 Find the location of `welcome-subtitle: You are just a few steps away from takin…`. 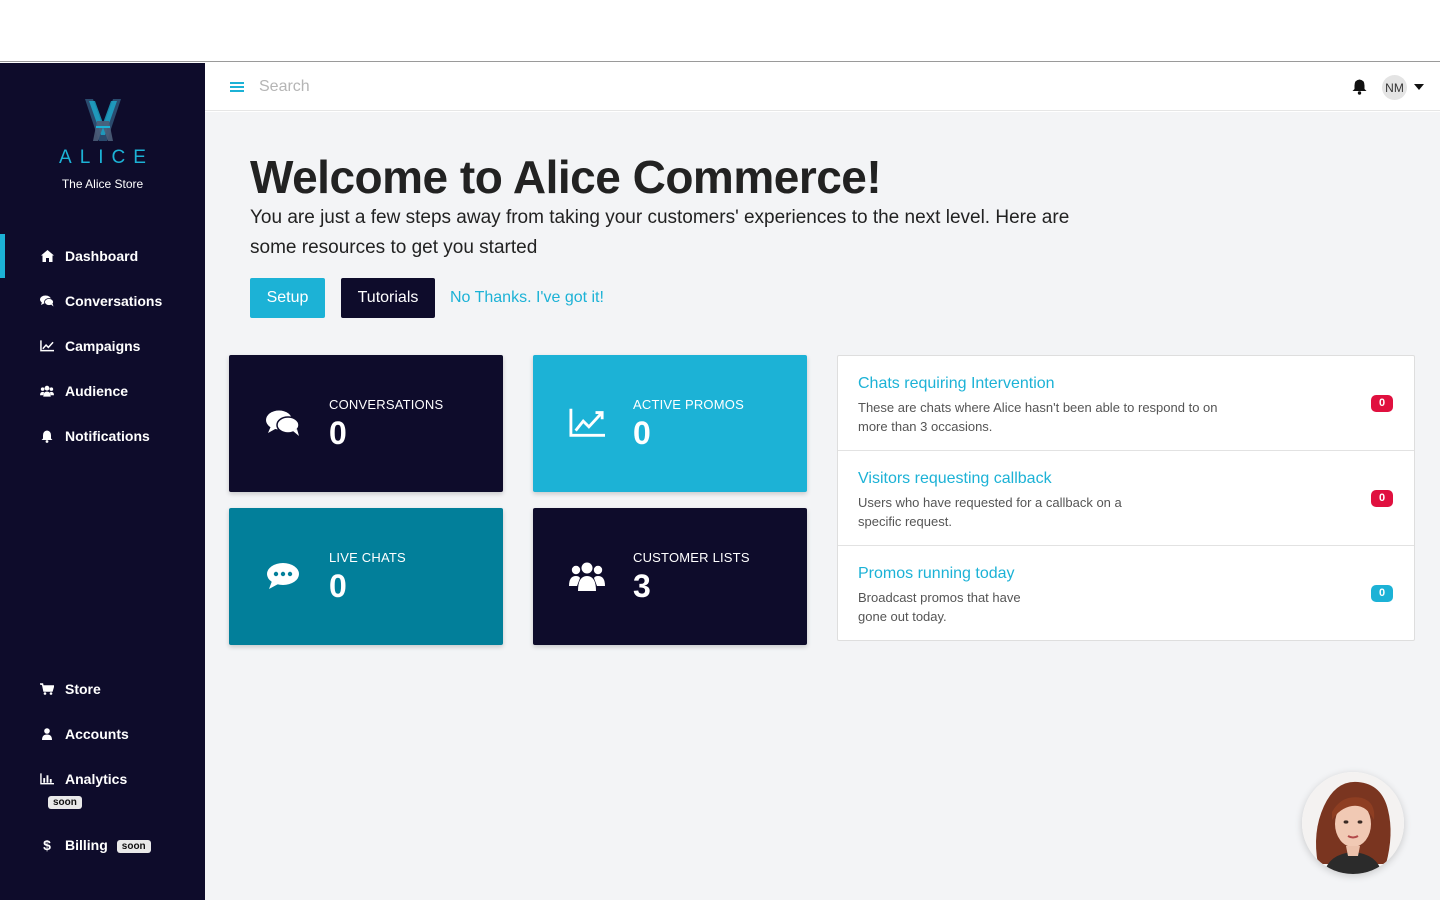

welcome-subtitle: You are just a few steps away from takin… is located at coordinates (660, 232).